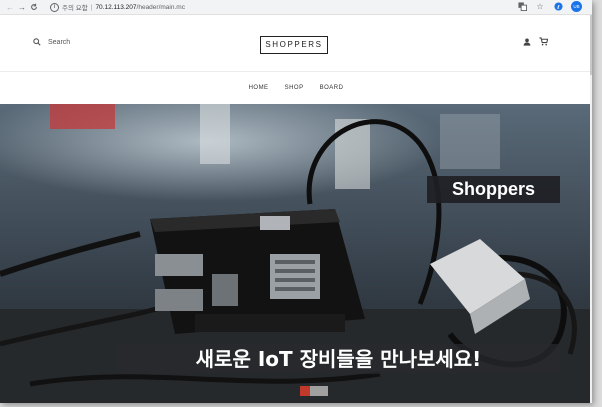  I want to click on svg-text: ℓ, so click(558, 8).